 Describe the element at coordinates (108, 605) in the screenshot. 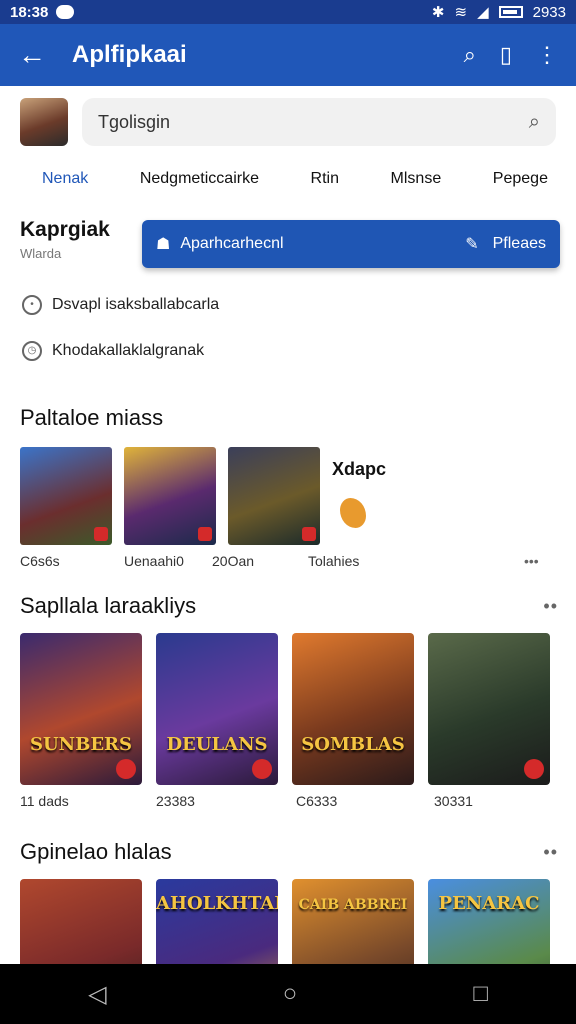

I see `section-2-heading: Sapllala laraakliys` at that location.